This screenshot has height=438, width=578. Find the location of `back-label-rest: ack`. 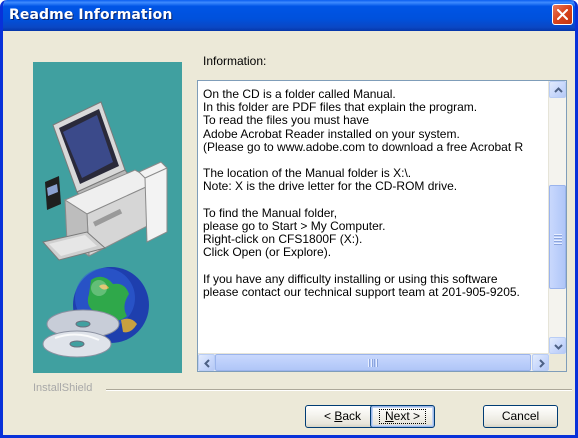

back-label-rest: ack is located at coordinates (352, 416).